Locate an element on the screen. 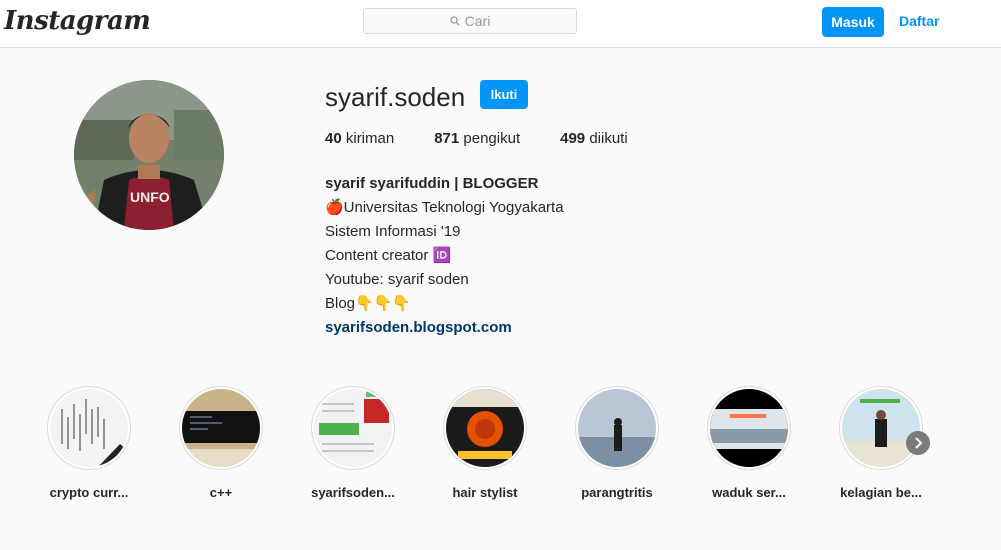  chevron-right-icon is located at coordinates (919, 443).